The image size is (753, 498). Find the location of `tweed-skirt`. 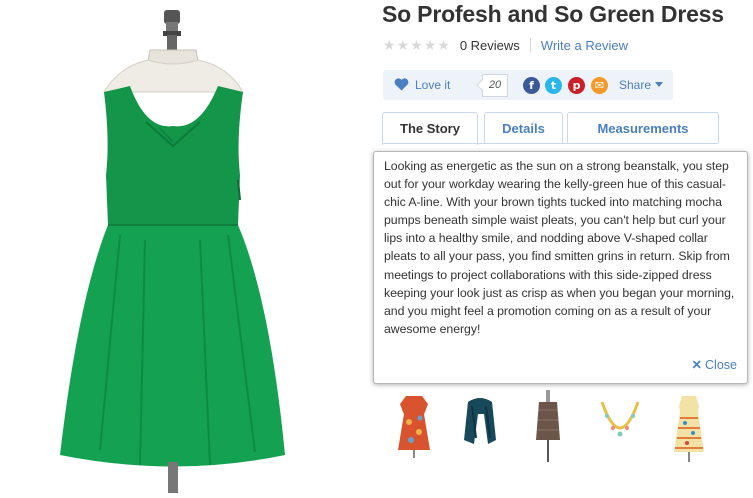

tweed-skirt is located at coordinates (548, 426).